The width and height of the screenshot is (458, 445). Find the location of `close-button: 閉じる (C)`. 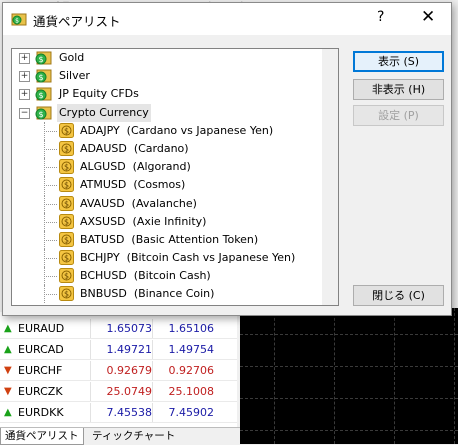

close-button: 閉じる (C) is located at coordinates (398, 295).